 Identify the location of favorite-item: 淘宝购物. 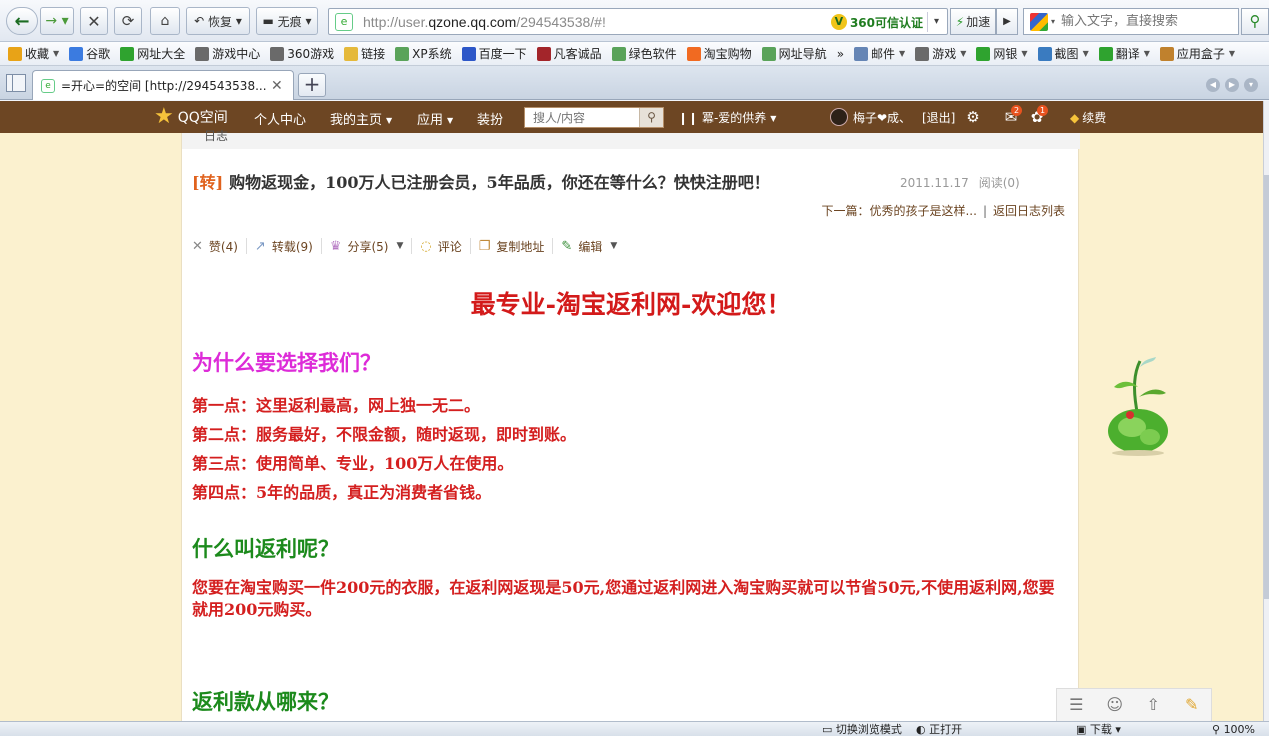
(719, 54).